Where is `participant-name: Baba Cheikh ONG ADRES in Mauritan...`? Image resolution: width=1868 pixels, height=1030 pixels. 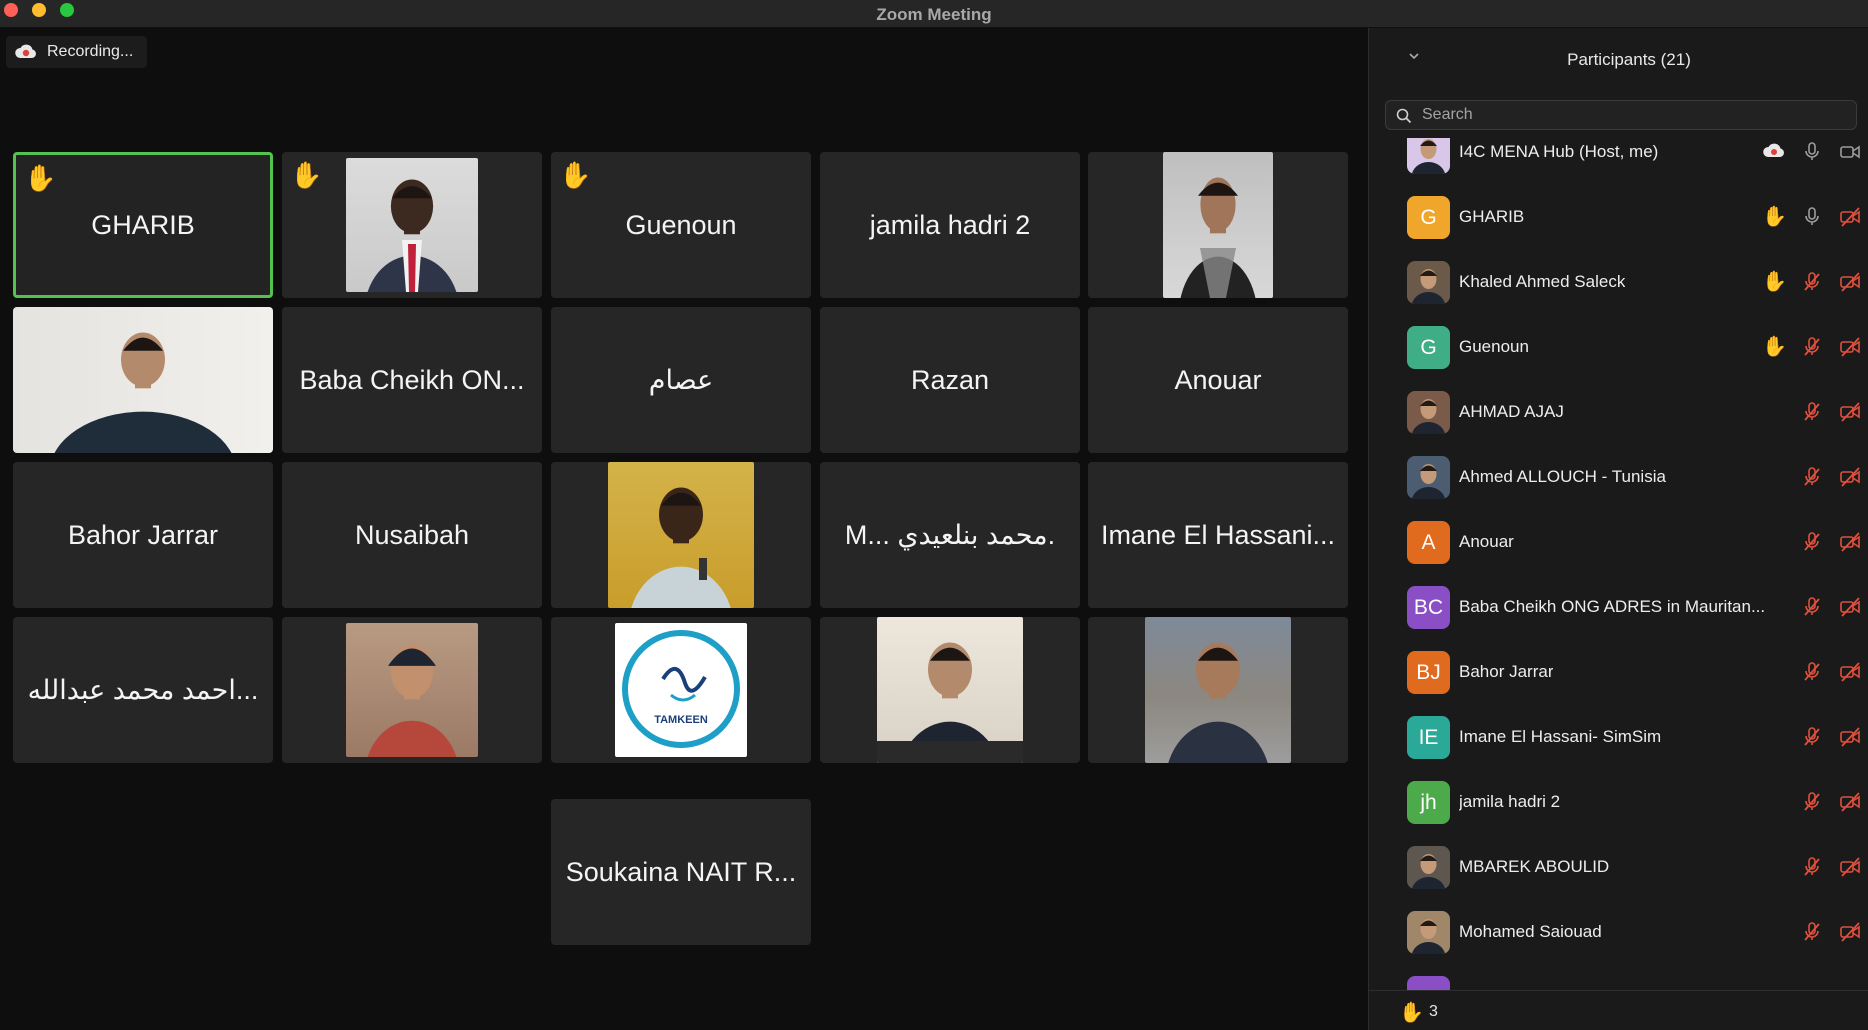 participant-name: Baba Cheikh ONG ADRES in Mauritan... is located at coordinates (1612, 606).